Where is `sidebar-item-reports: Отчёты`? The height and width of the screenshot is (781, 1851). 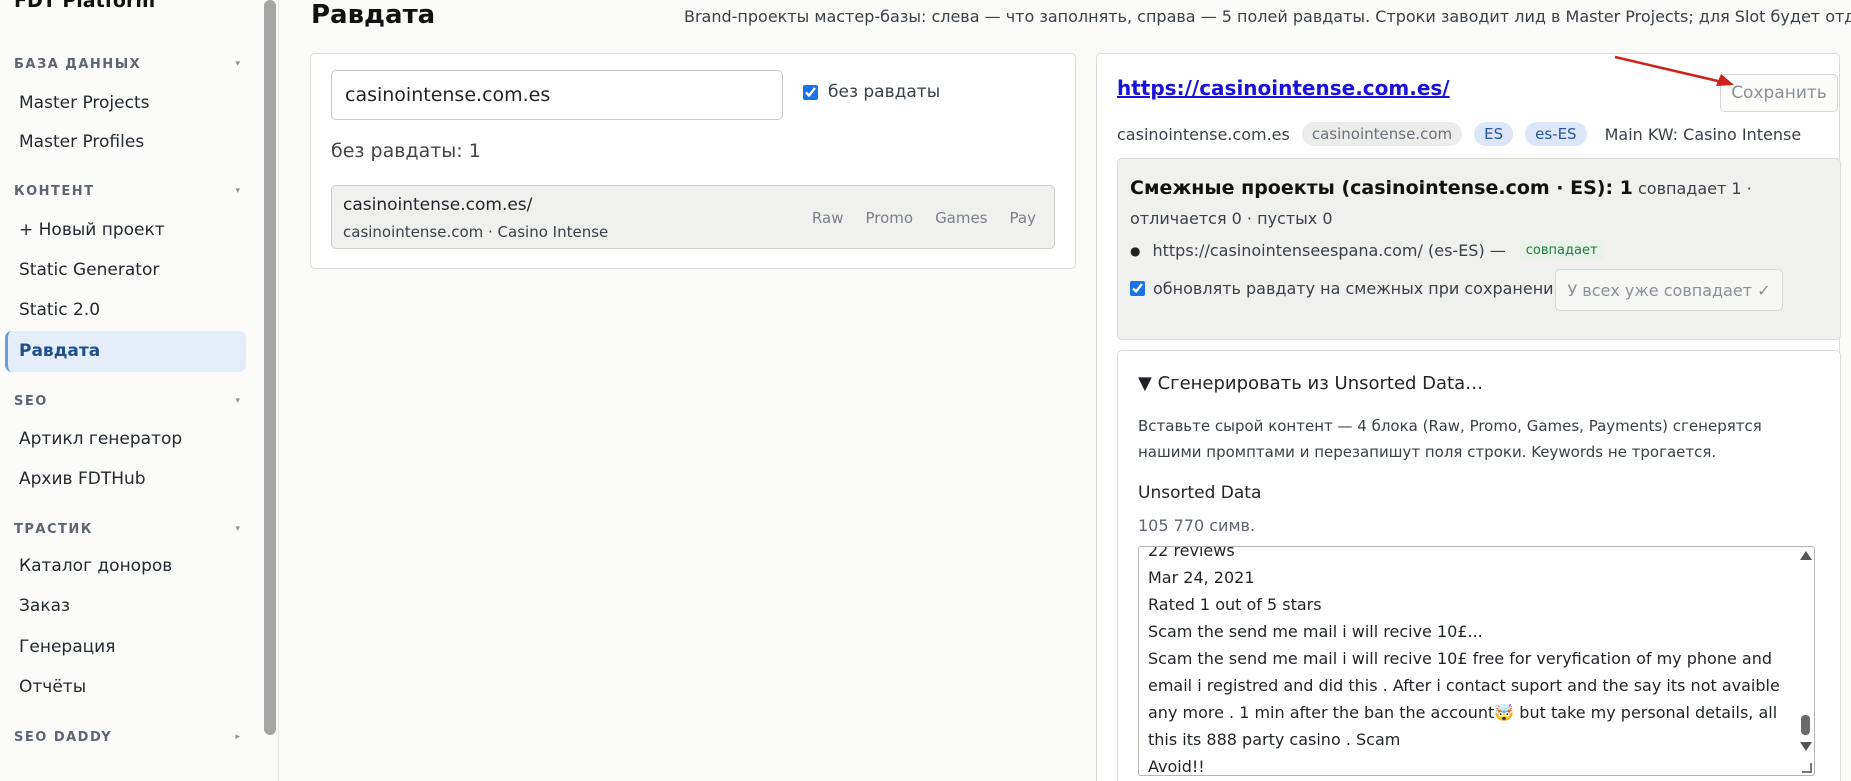
sidebar-item-reports: Отчёты is located at coordinates (125, 687).